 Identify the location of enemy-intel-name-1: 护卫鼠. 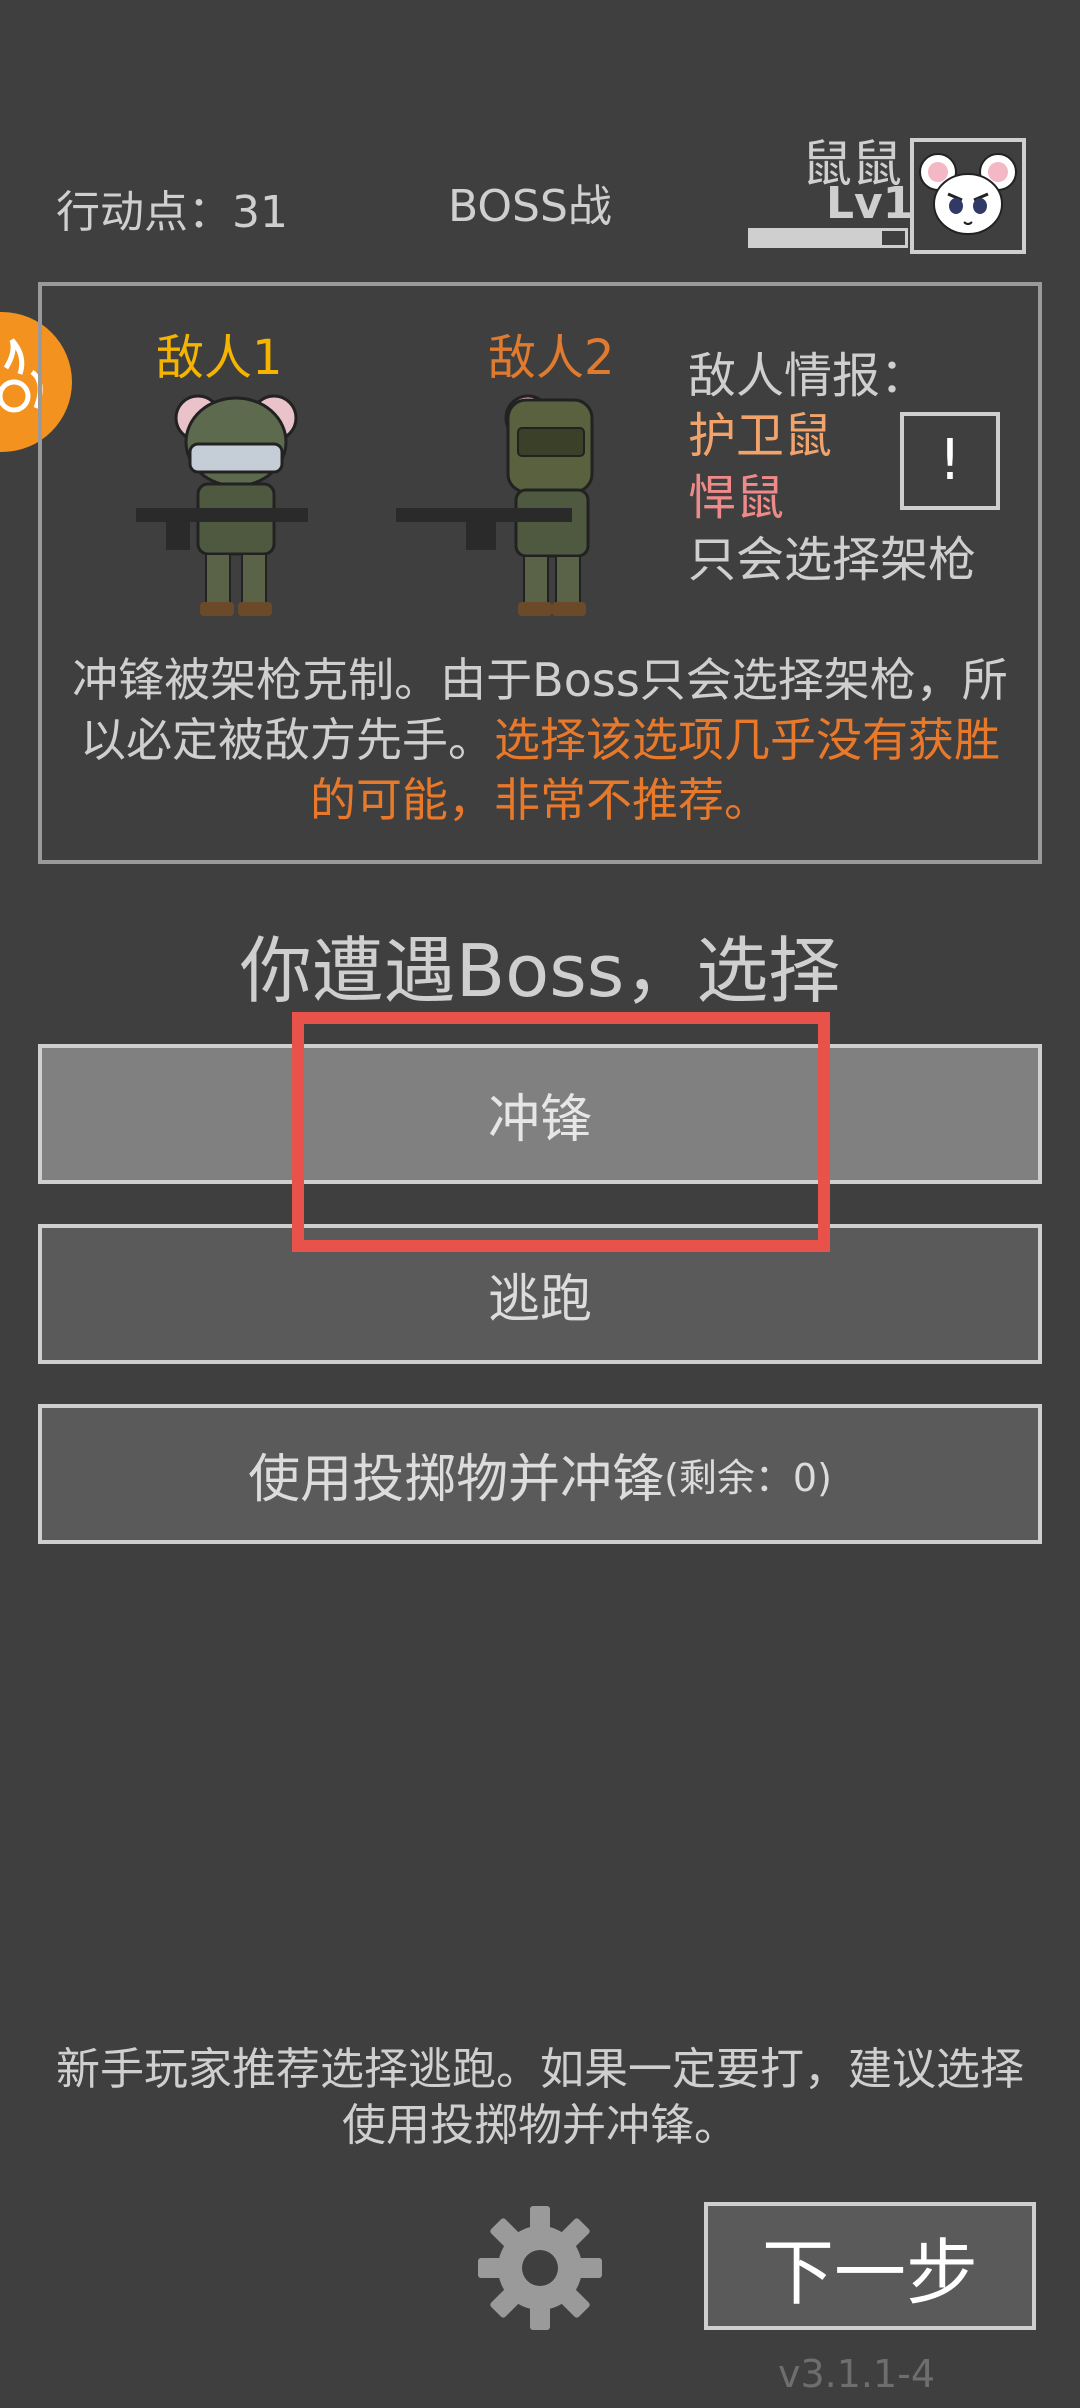
(760, 436).